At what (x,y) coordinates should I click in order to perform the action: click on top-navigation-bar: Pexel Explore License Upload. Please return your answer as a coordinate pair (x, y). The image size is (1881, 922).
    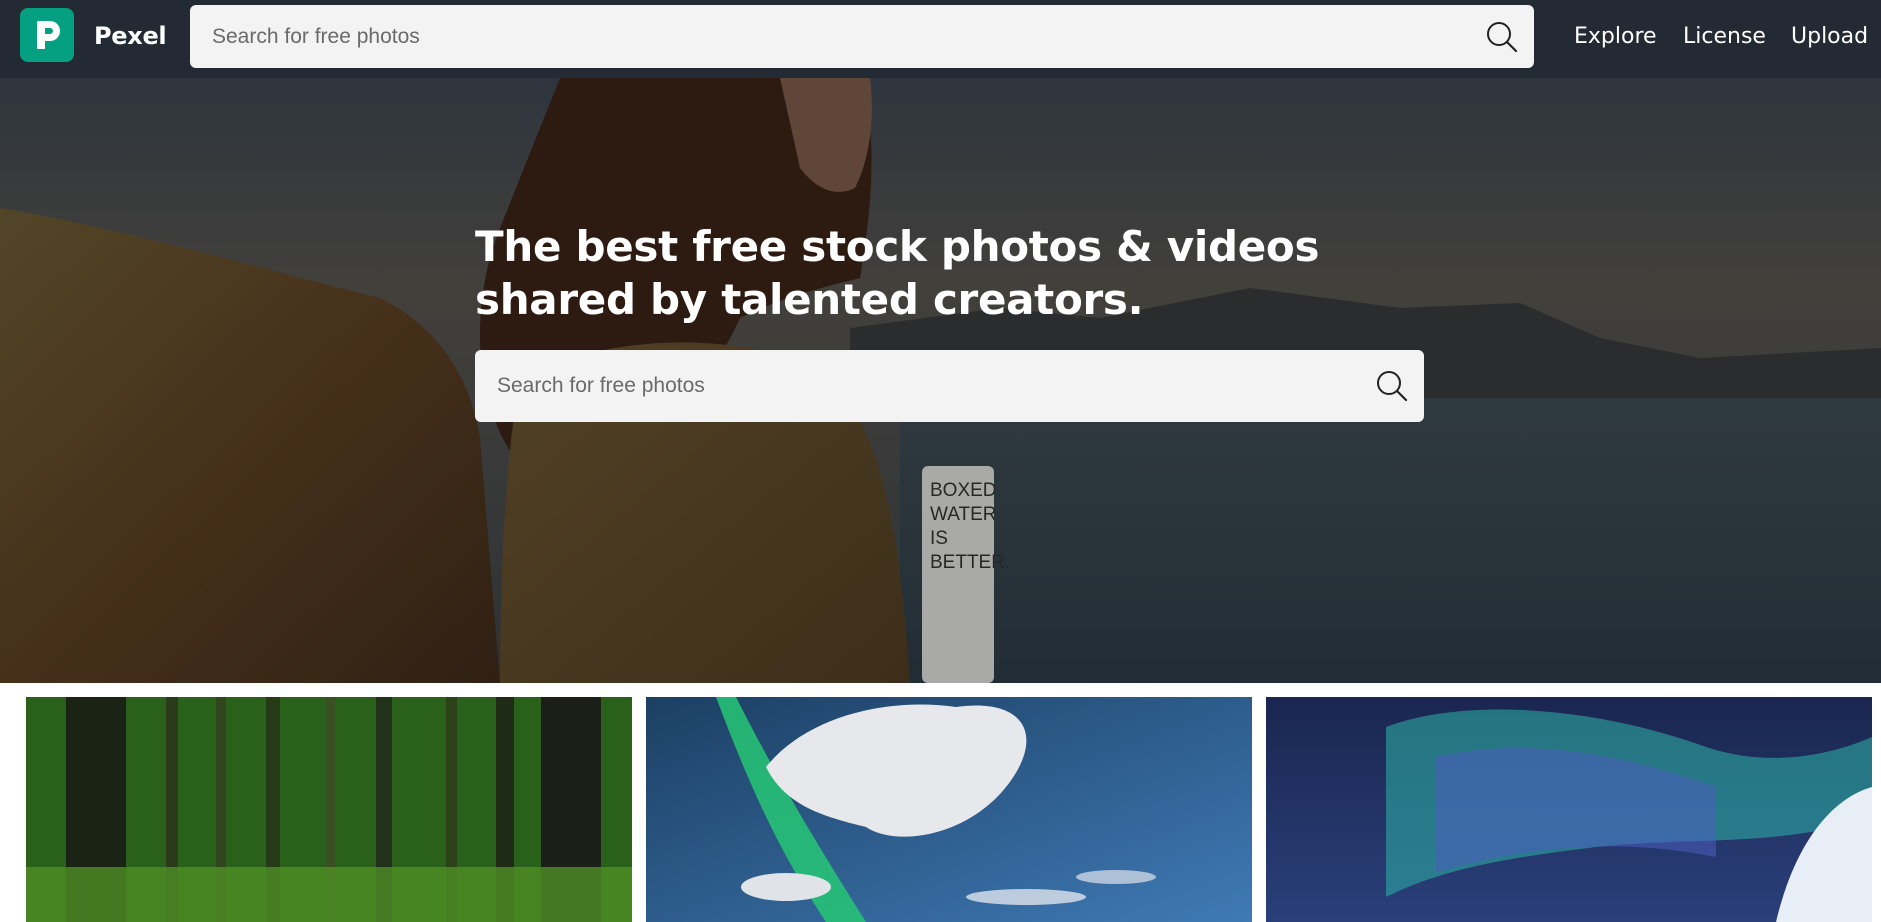
    Looking at the image, I should click on (940, 39).